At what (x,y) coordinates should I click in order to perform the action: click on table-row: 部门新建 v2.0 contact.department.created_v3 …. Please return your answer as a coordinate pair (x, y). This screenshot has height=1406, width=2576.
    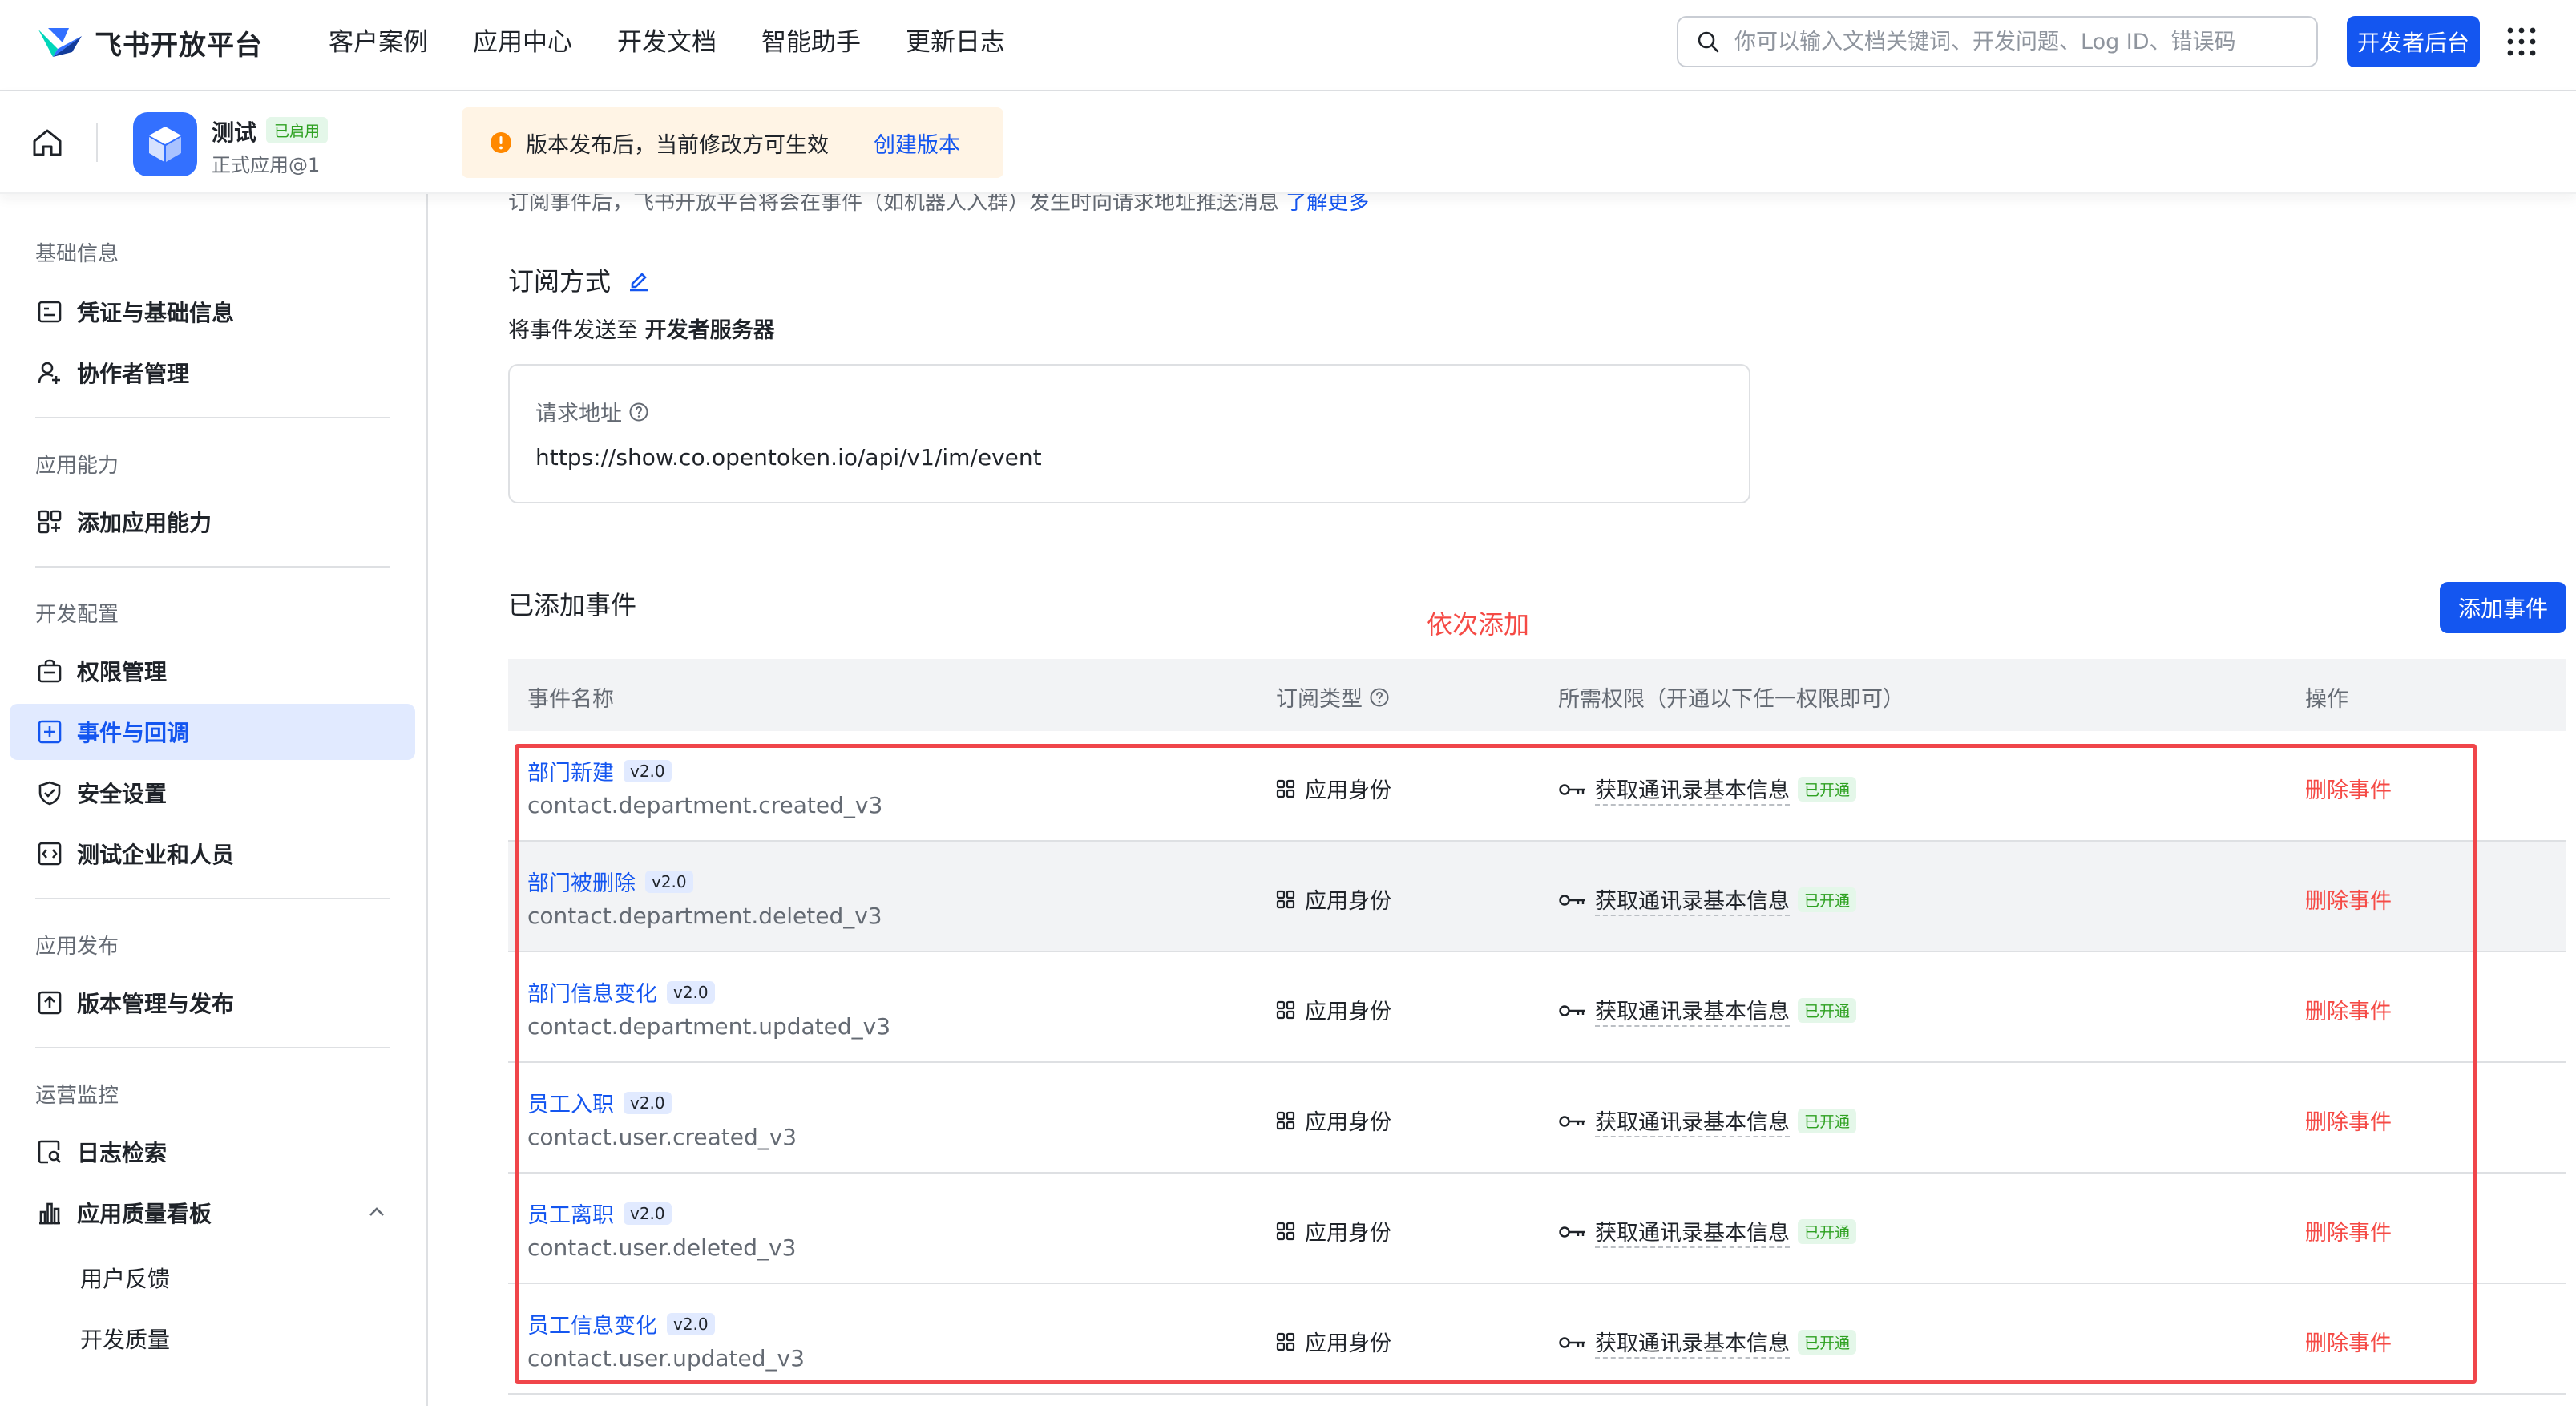
    Looking at the image, I should click on (1537, 786).